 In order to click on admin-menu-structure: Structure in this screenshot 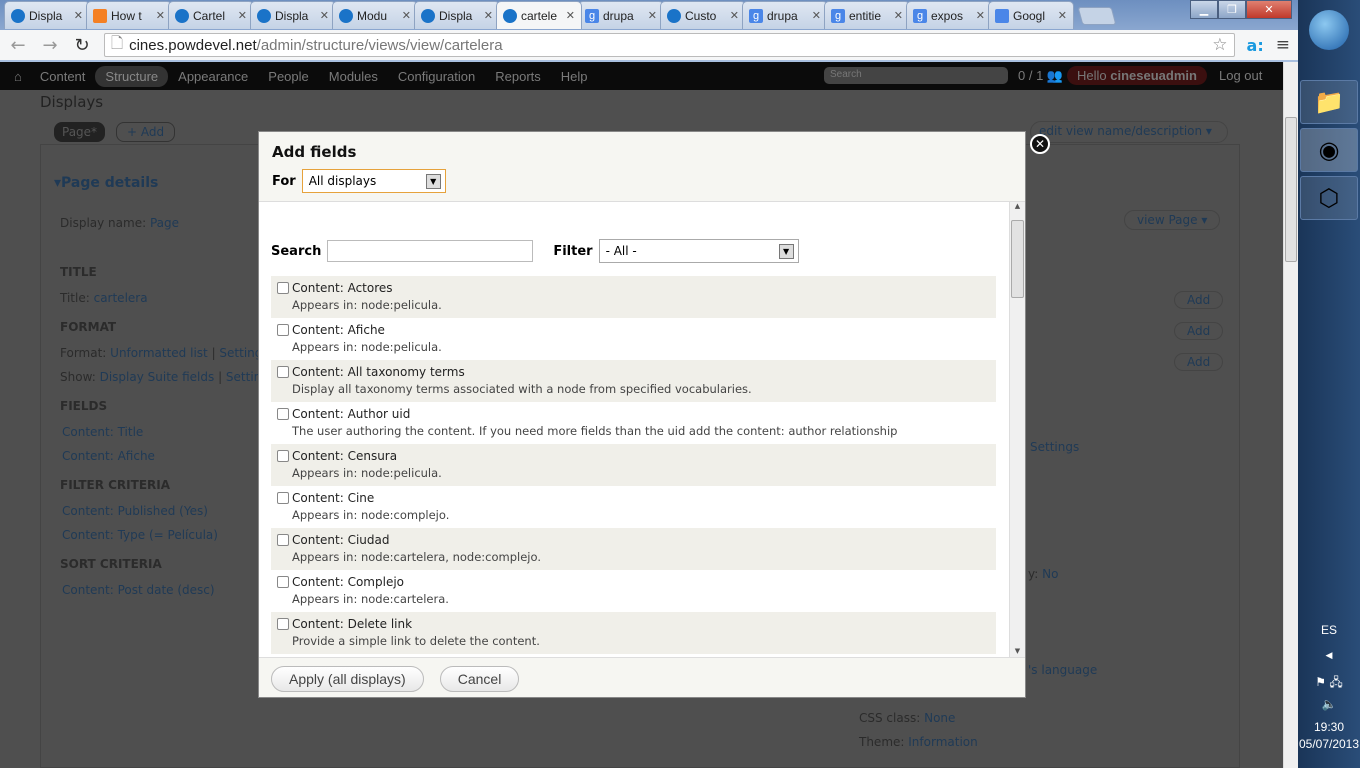, I will do `click(132, 76)`.